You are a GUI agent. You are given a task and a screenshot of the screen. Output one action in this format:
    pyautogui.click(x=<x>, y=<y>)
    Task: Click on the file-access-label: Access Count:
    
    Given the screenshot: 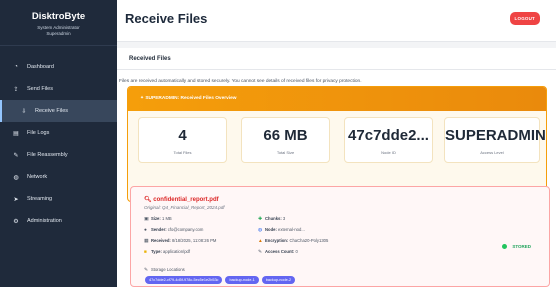 What is the action you would take?
    pyautogui.click(x=280, y=251)
    